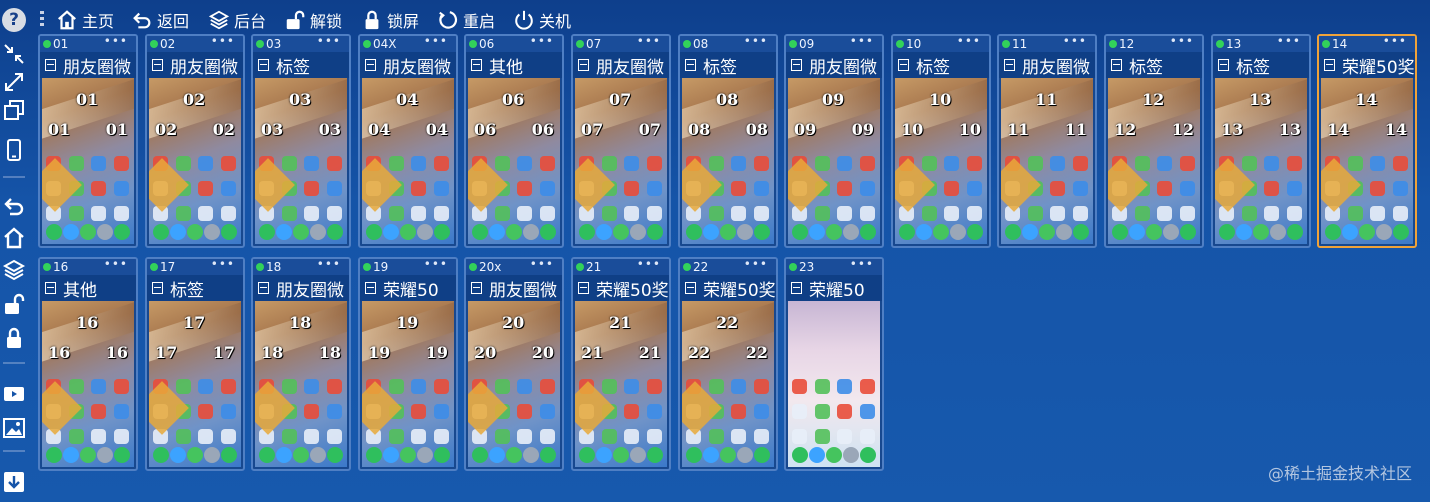  What do you see at coordinates (941, 161) in the screenshot?
I see `device-screen: 10 10 10` at bounding box center [941, 161].